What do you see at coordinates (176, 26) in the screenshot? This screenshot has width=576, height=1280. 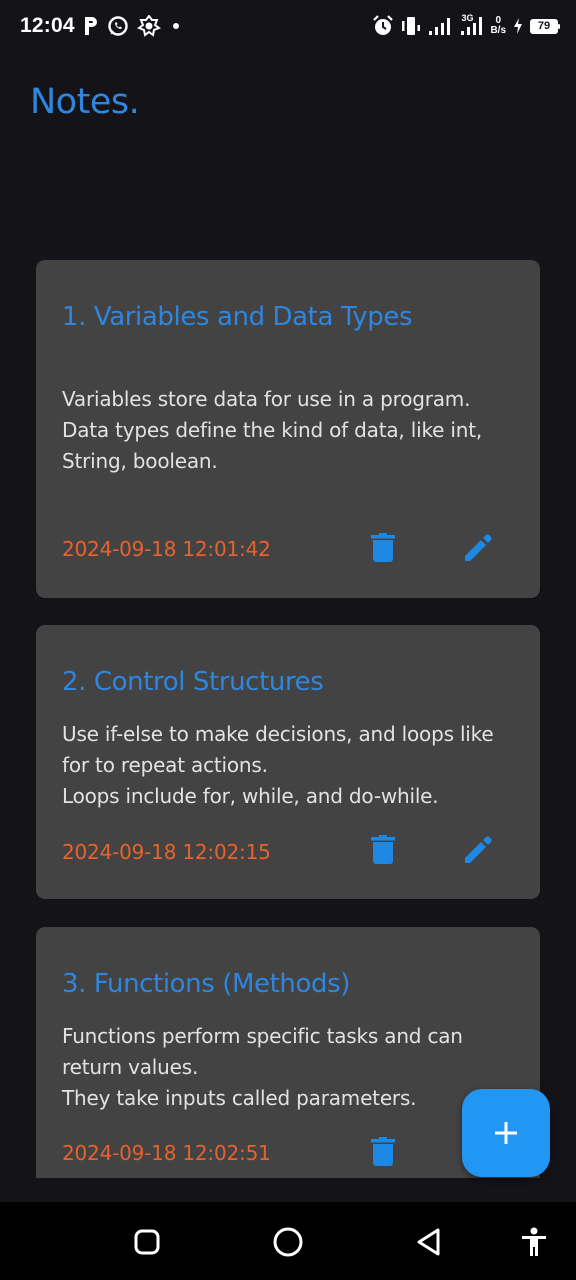 I see `dot-icon` at bounding box center [176, 26].